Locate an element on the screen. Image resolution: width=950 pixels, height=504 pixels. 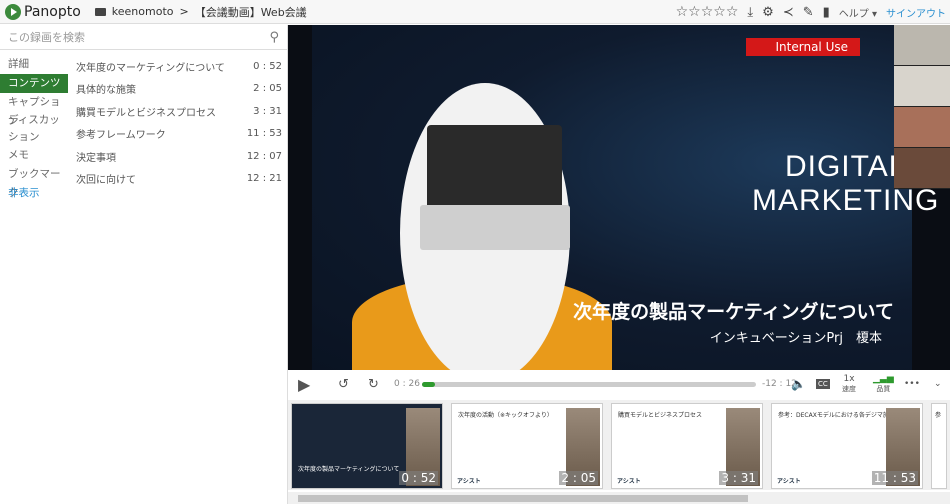
search-input: この録画を検索 ⚲ is located at coordinates (143, 37).